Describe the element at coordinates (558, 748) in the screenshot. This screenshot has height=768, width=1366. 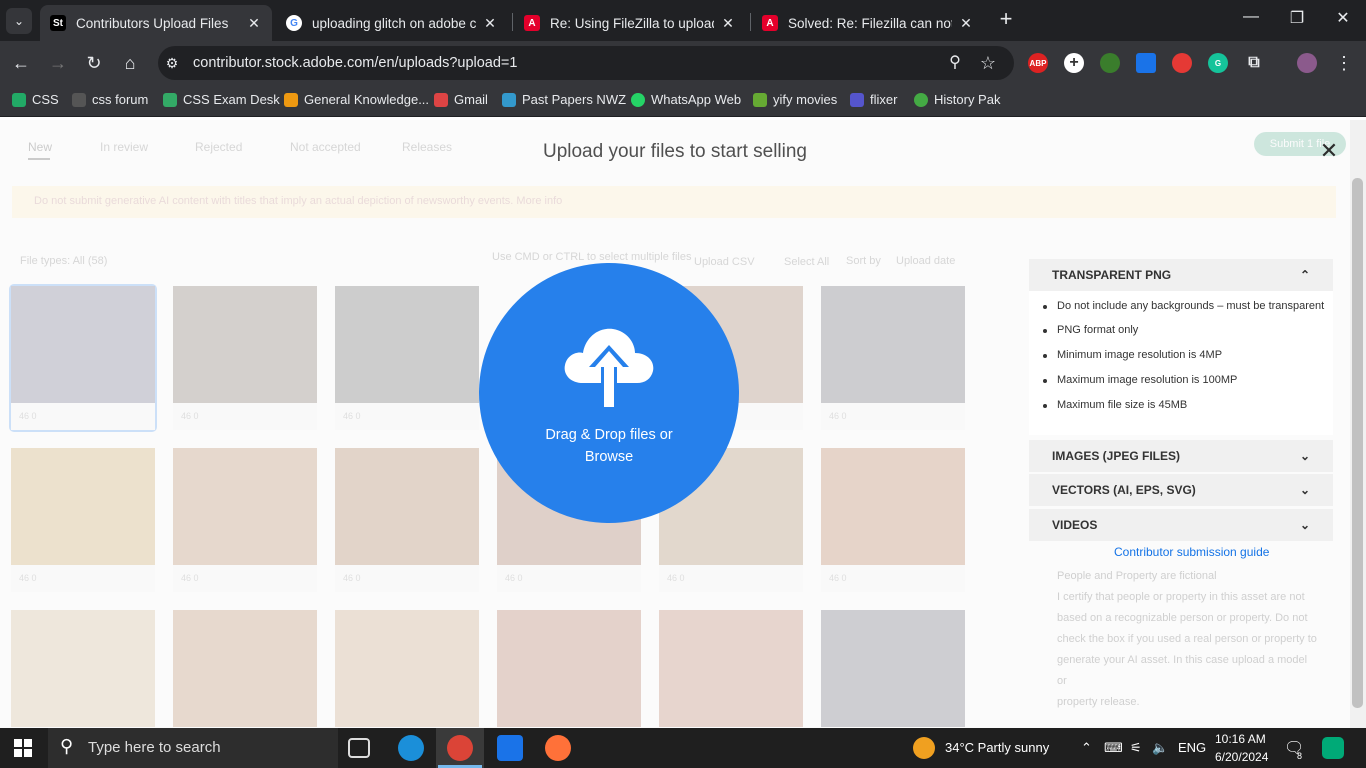
I see `firefox-icon` at that location.